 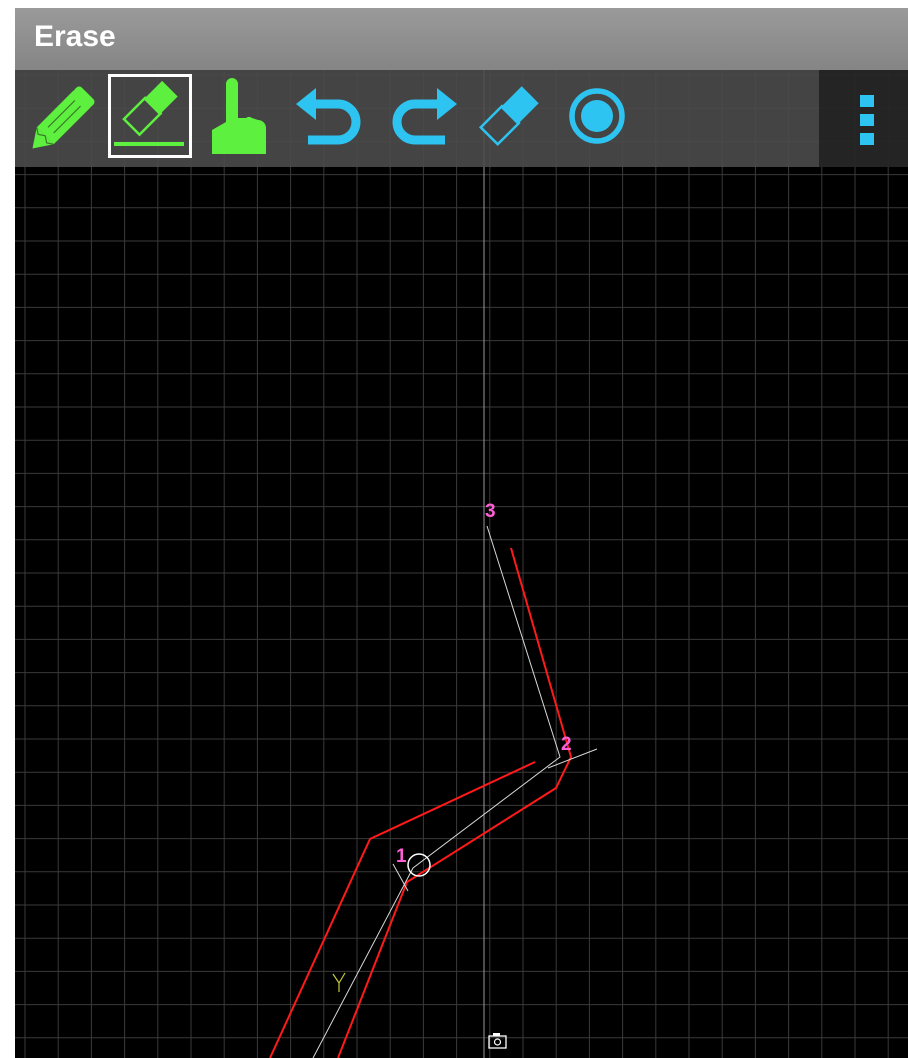 I want to click on hand-pointer-icon, so click(x=239, y=116).